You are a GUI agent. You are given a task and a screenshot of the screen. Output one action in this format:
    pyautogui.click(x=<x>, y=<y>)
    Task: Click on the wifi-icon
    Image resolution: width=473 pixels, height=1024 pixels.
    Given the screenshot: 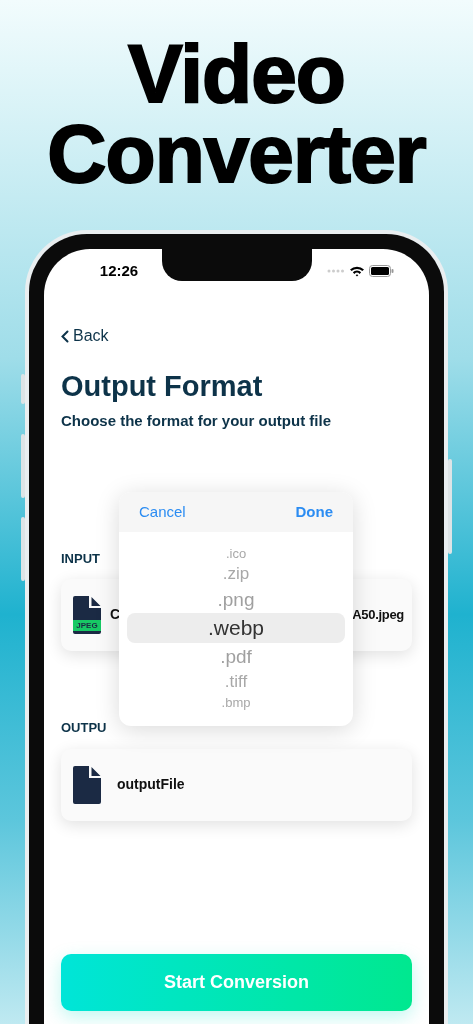 What is the action you would take?
    pyautogui.click(x=357, y=271)
    